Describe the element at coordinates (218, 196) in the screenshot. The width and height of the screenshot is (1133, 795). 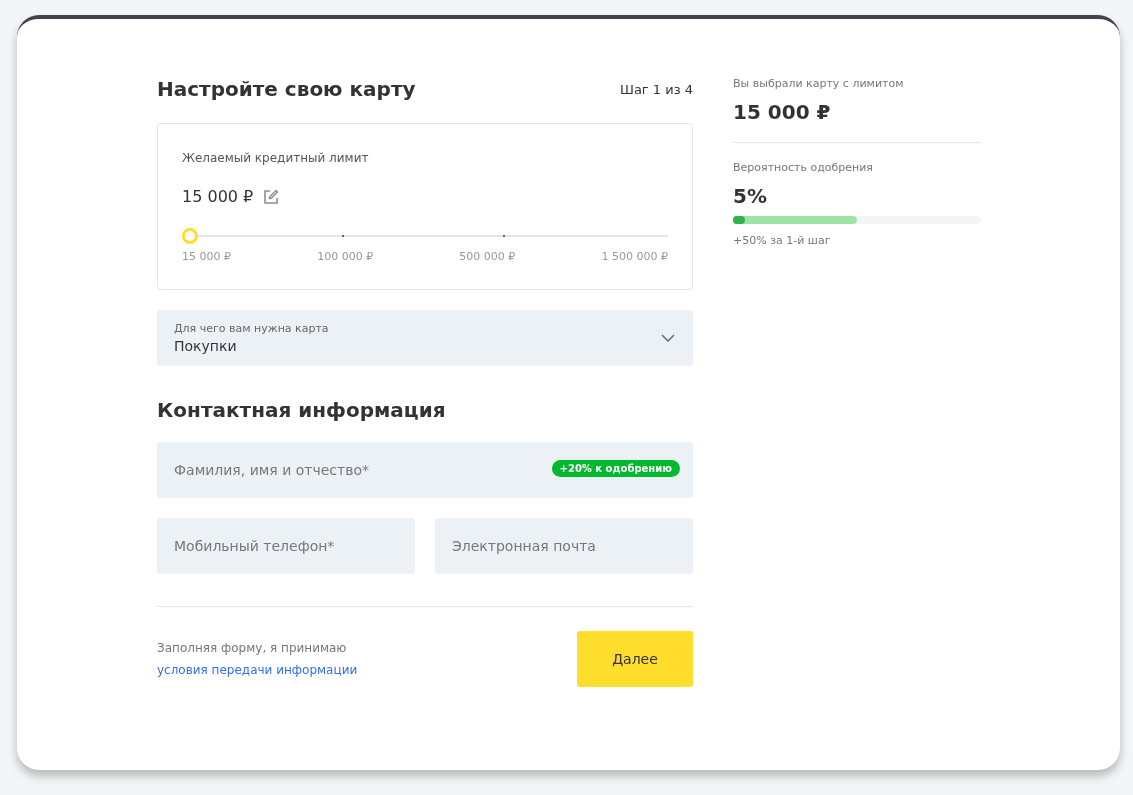
I see `limit-value: 15 000 ₽` at that location.